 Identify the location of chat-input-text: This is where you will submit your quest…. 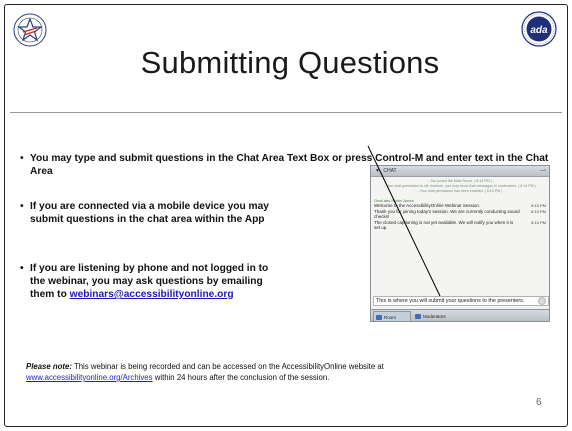
(450, 301).